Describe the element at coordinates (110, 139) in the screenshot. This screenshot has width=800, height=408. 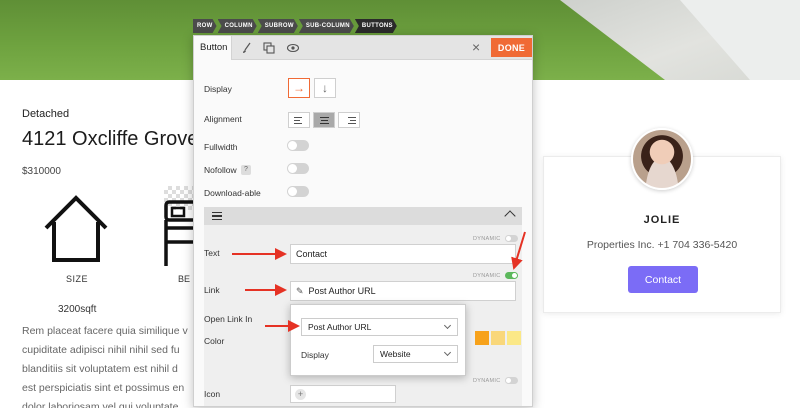
I see `property-title: 4121 Oxcliffe Grove` at that location.